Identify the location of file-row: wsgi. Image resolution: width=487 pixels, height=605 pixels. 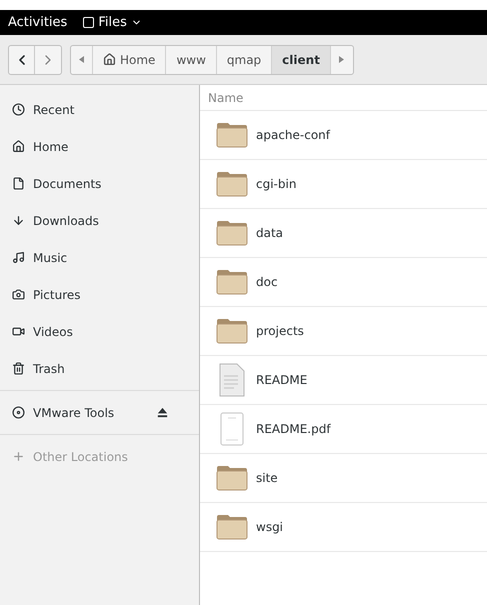
(343, 527).